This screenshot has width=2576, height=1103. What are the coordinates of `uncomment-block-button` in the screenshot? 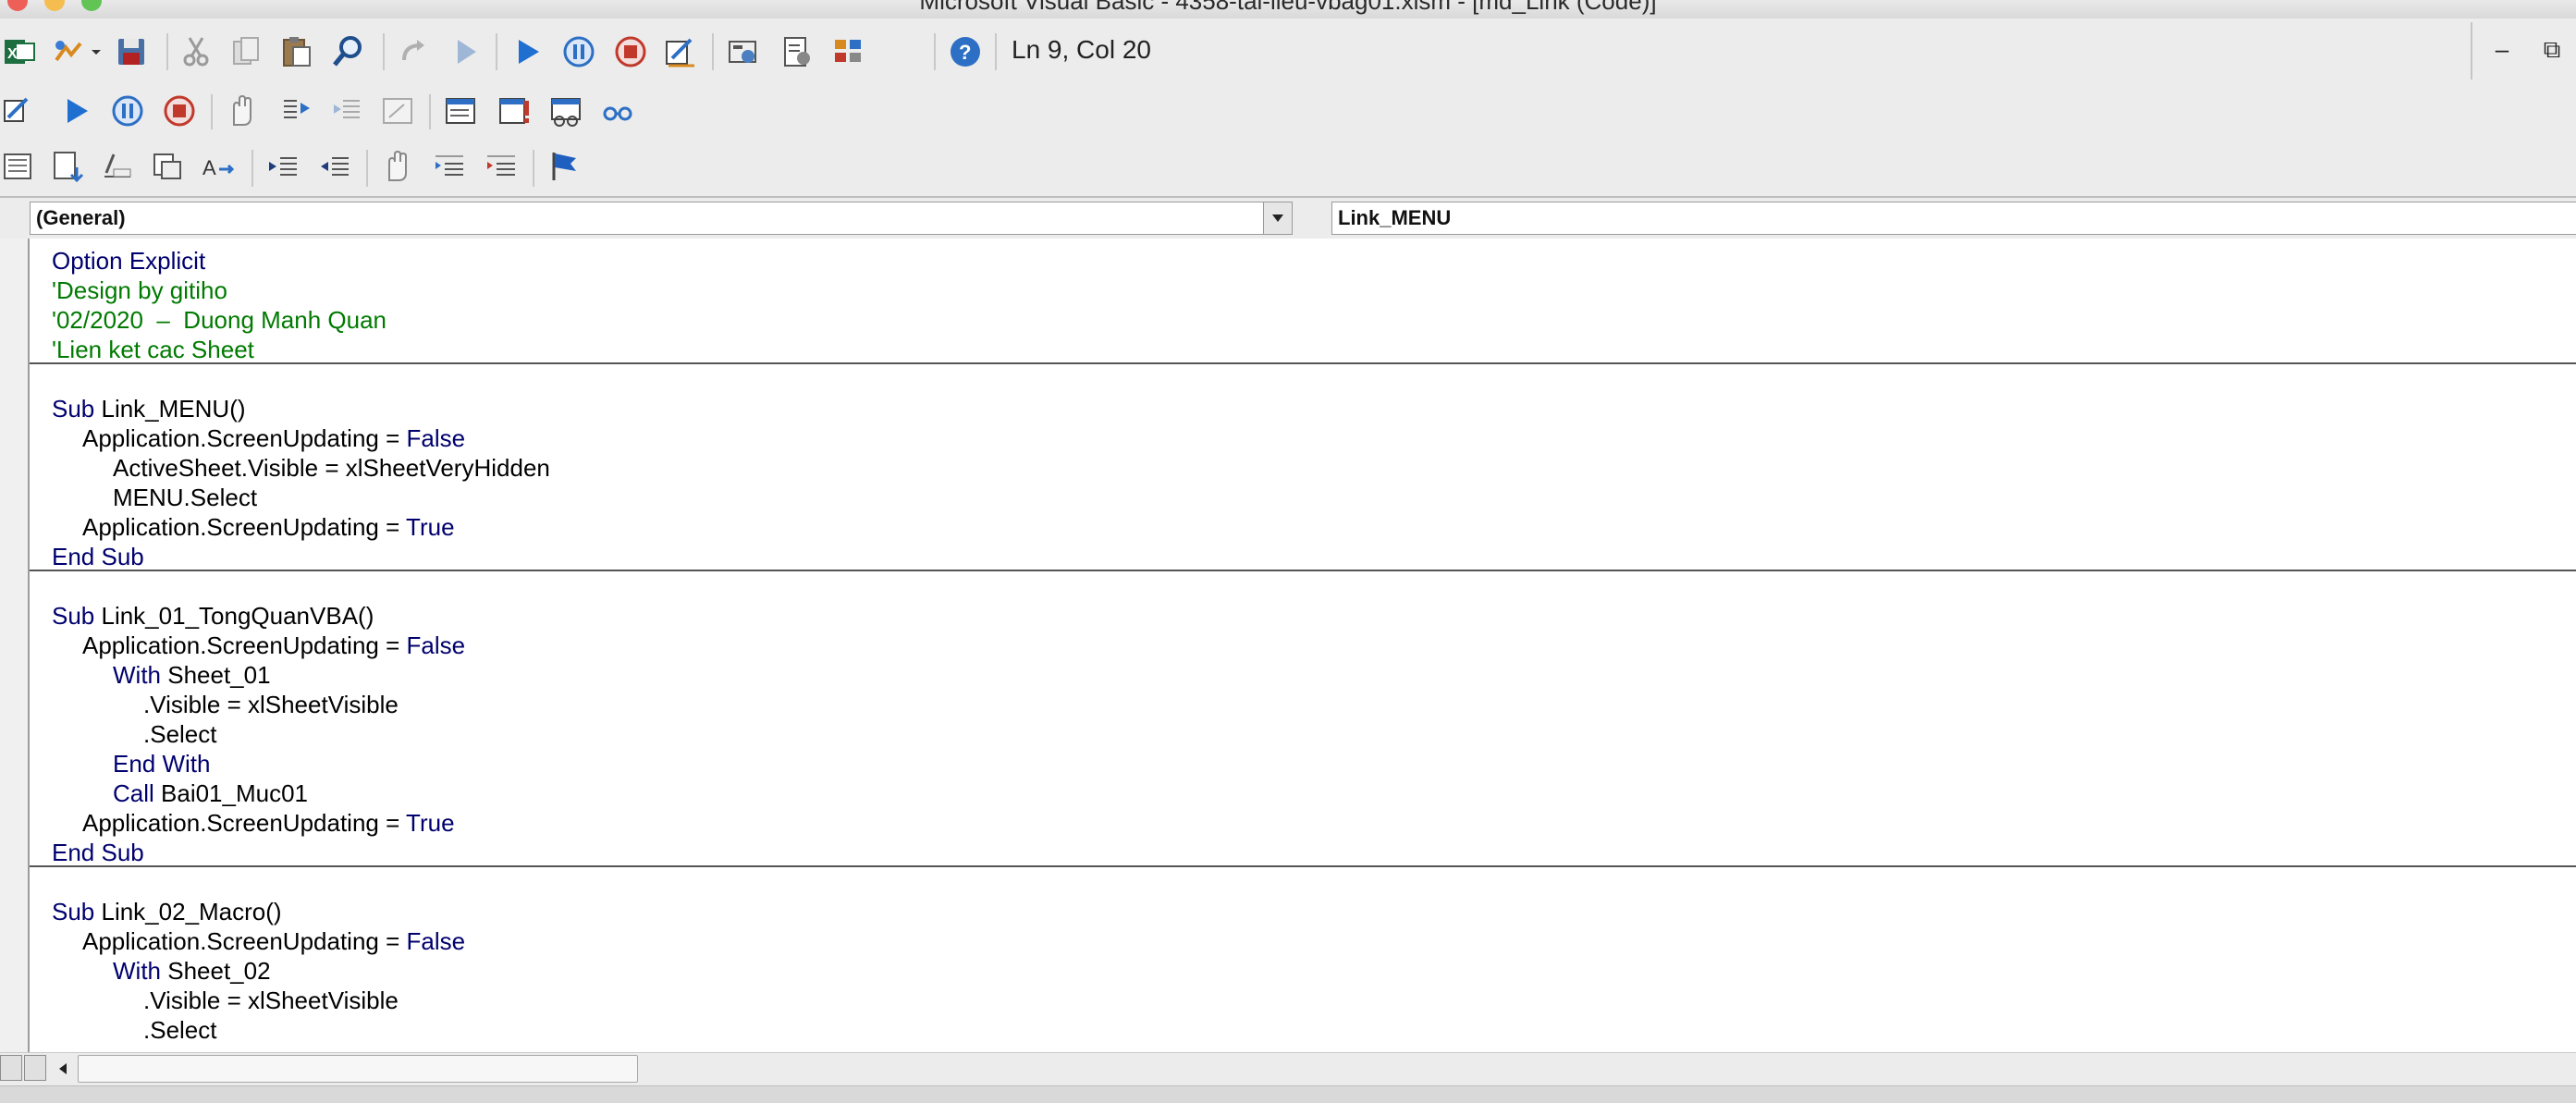 It's located at (501, 166).